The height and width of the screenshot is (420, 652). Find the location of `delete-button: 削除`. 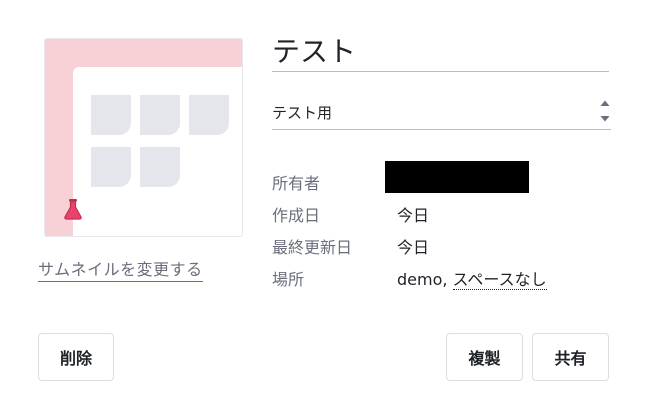

delete-button: 削除 is located at coordinates (76, 357).